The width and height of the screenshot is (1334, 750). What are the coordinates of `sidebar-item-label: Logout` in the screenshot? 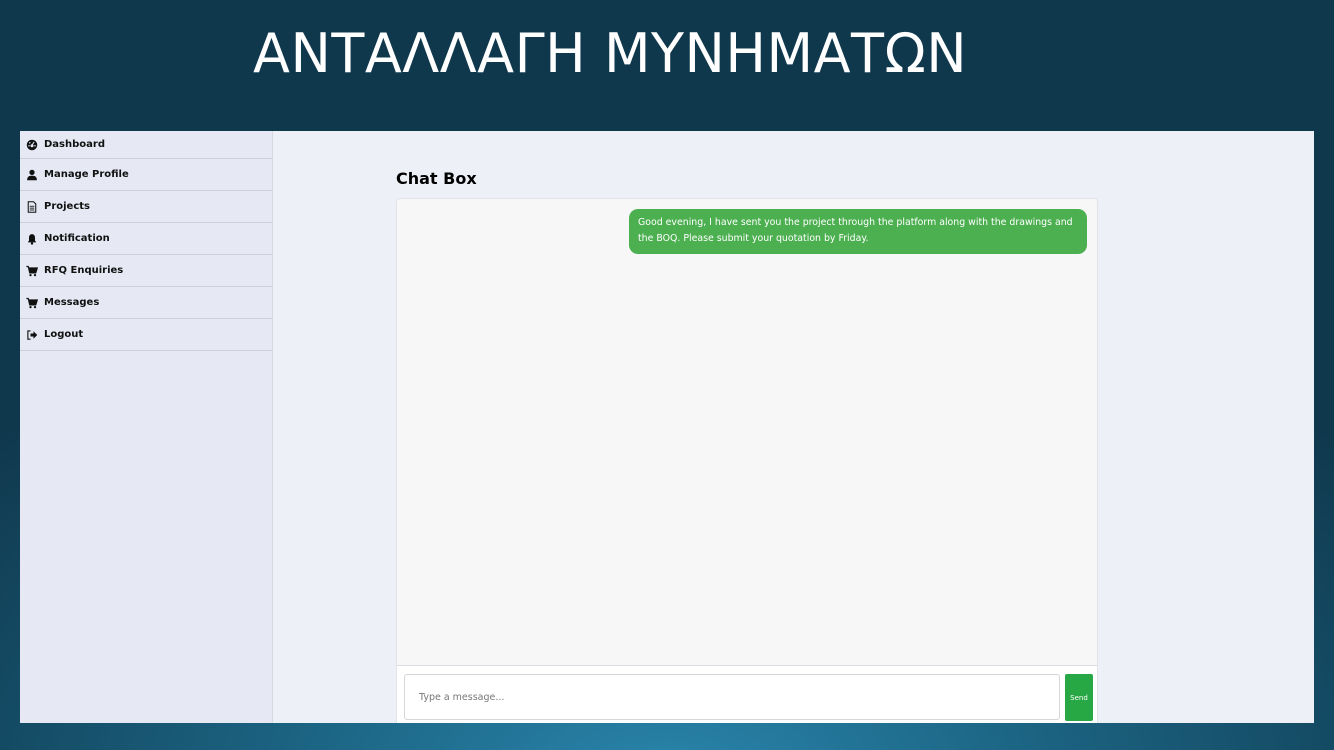 It's located at (64, 334).